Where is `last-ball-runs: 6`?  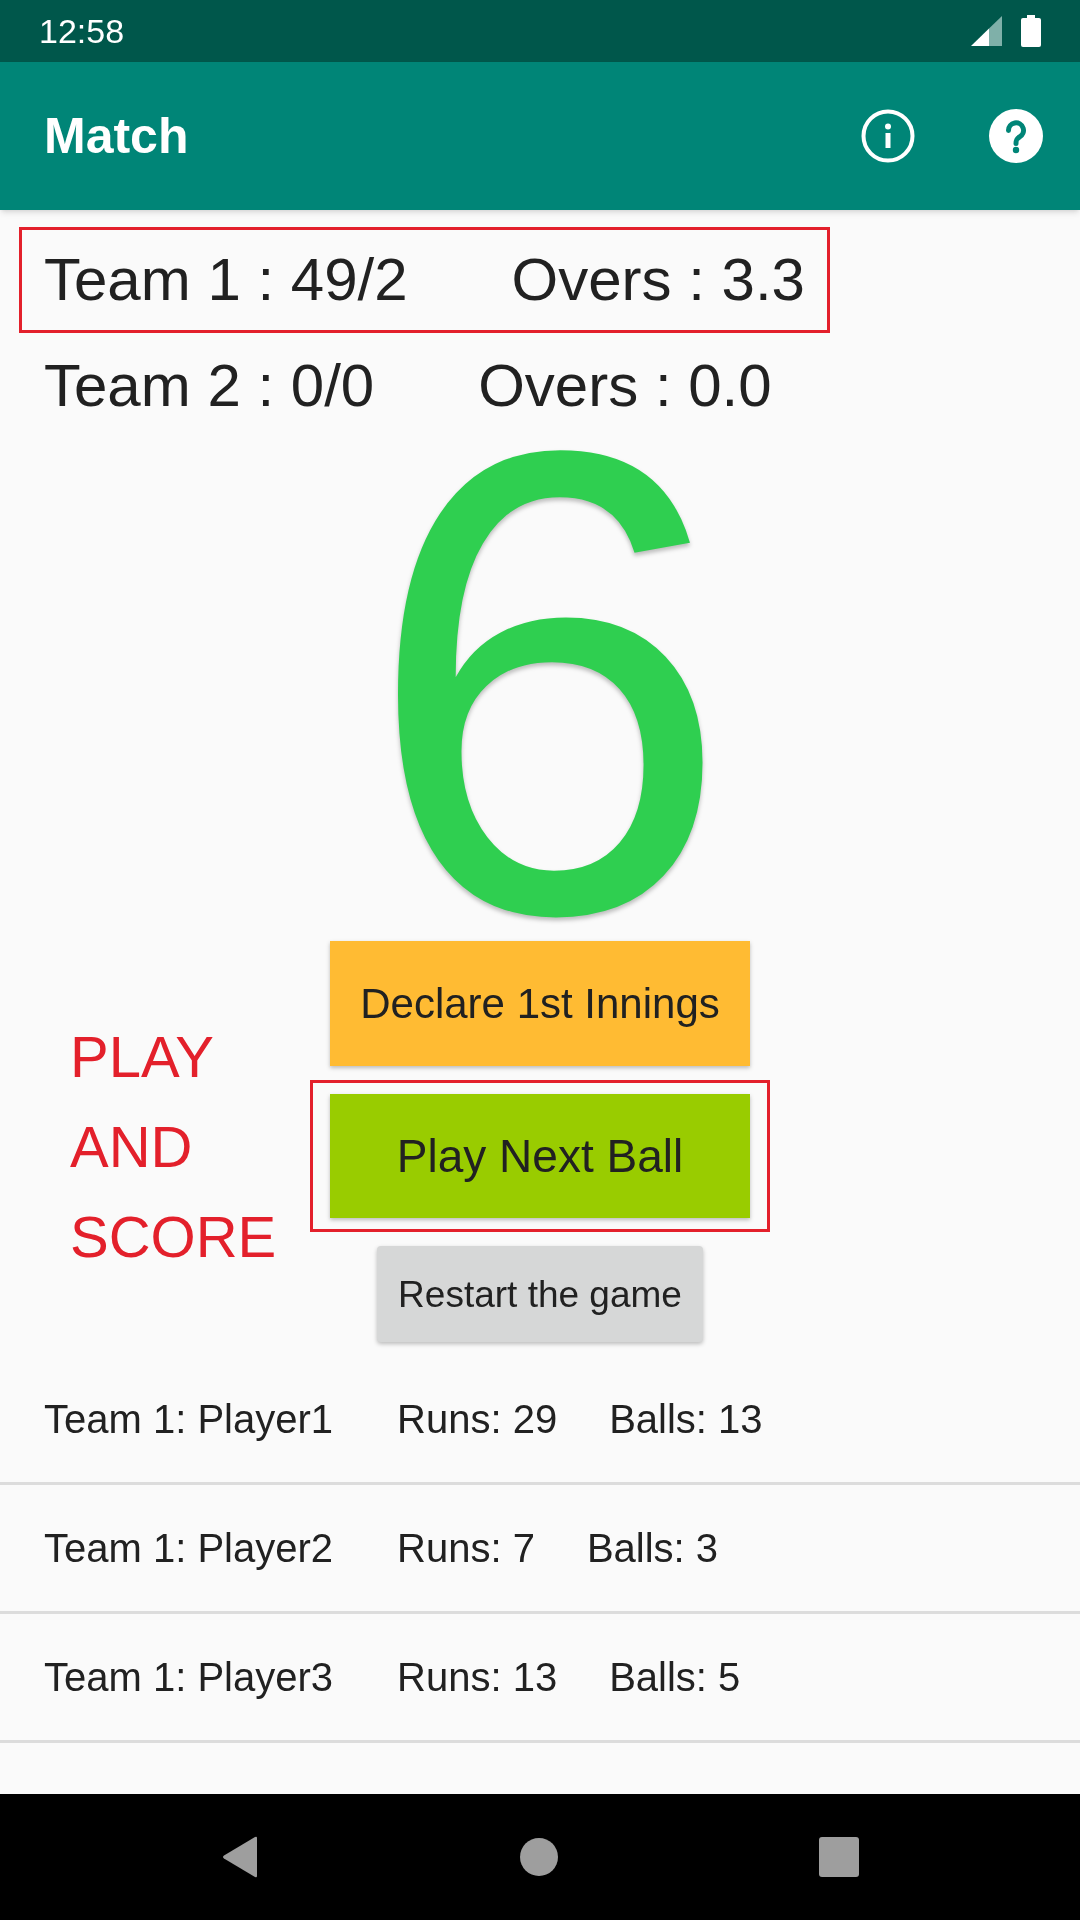 last-ball-runs: 6 is located at coordinates (548, 683).